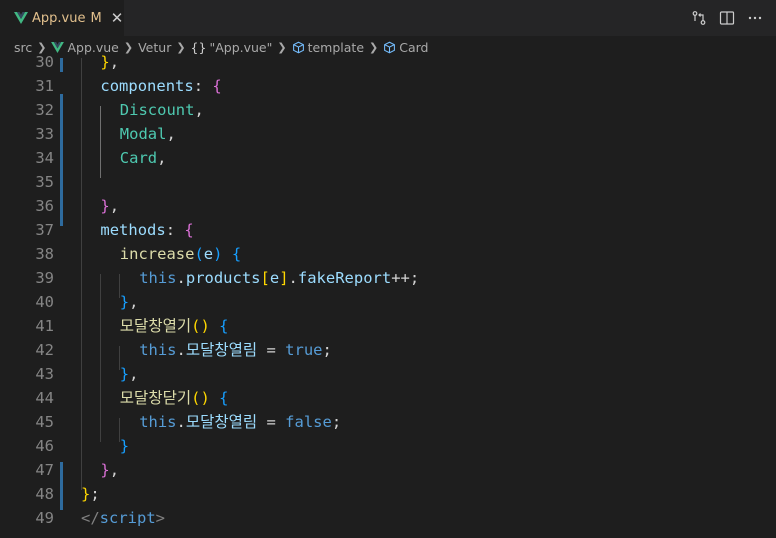 The image size is (776, 538). I want to click on code-line: 48};, so click(388, 494).